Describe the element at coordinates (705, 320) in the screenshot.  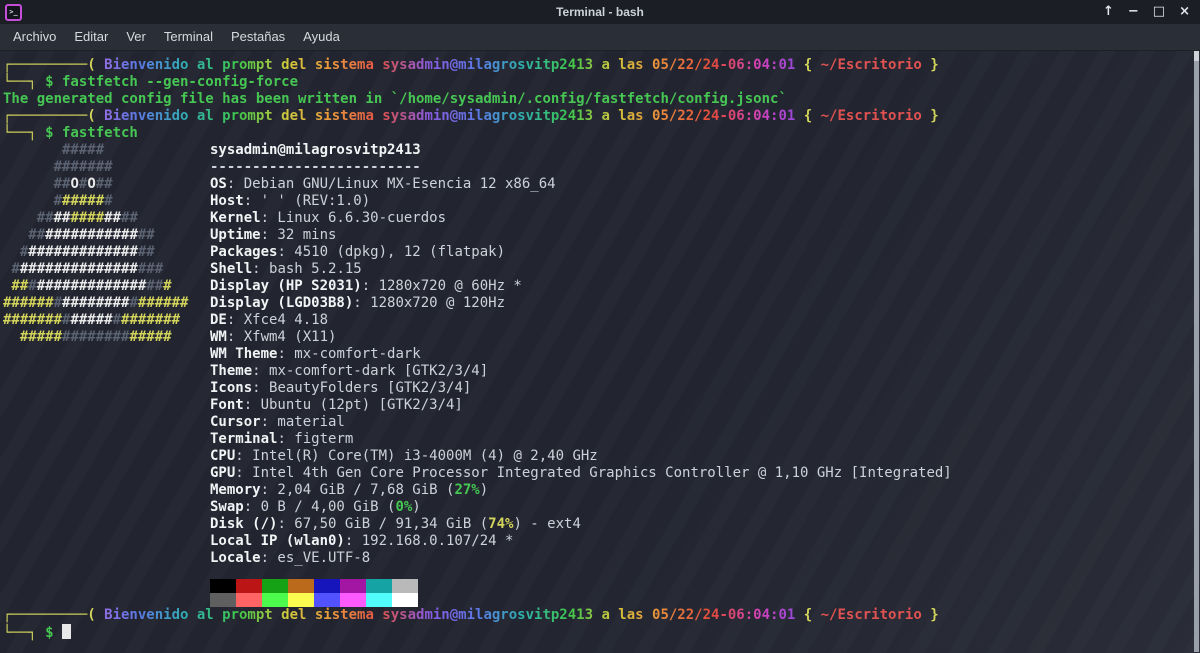
I see `info-line: DE: Xfce4 4.18` at that location.